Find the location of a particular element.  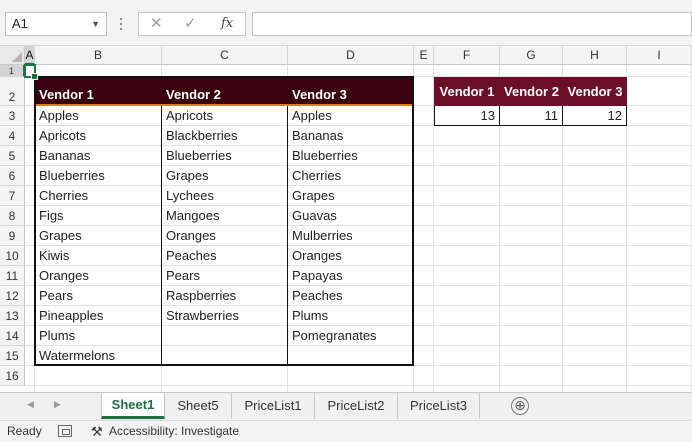

scroll-left-icon: ◀ is located at coordinates (30, 404).